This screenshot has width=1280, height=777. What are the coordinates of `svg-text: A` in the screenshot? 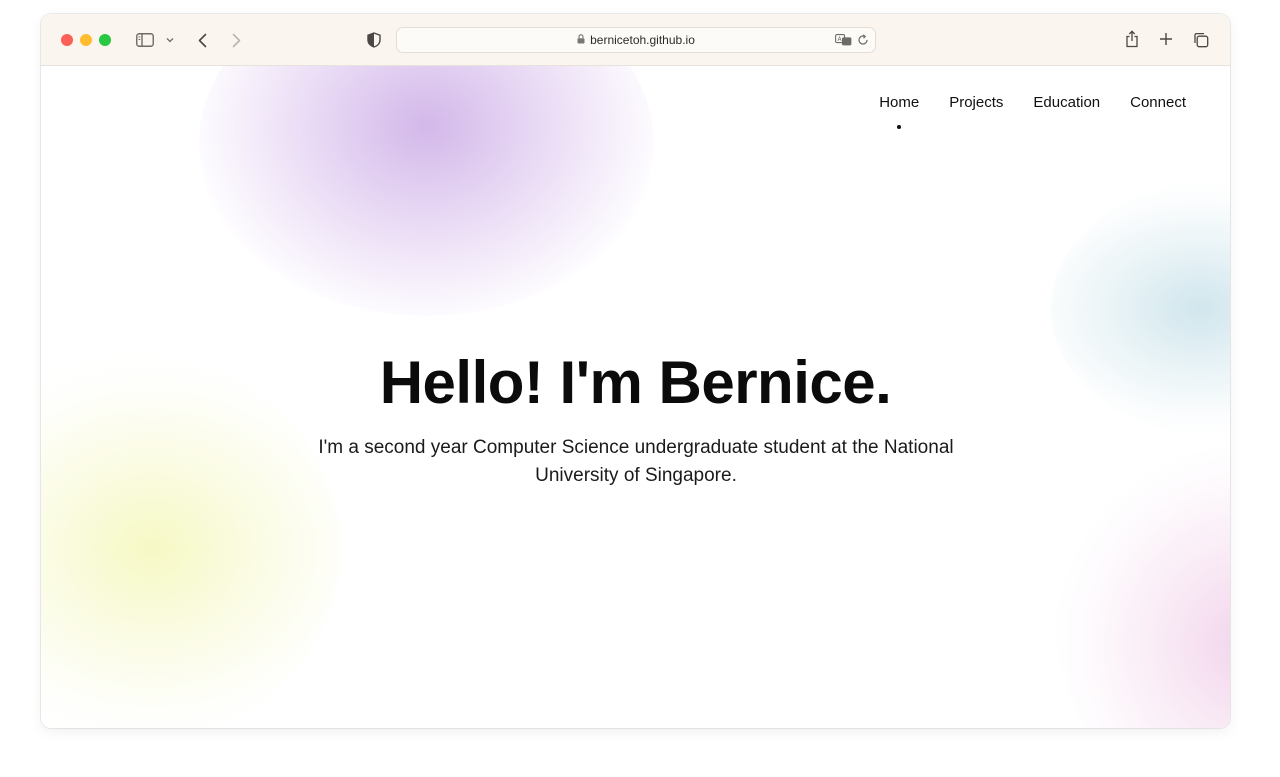 It's located at (839, 39).